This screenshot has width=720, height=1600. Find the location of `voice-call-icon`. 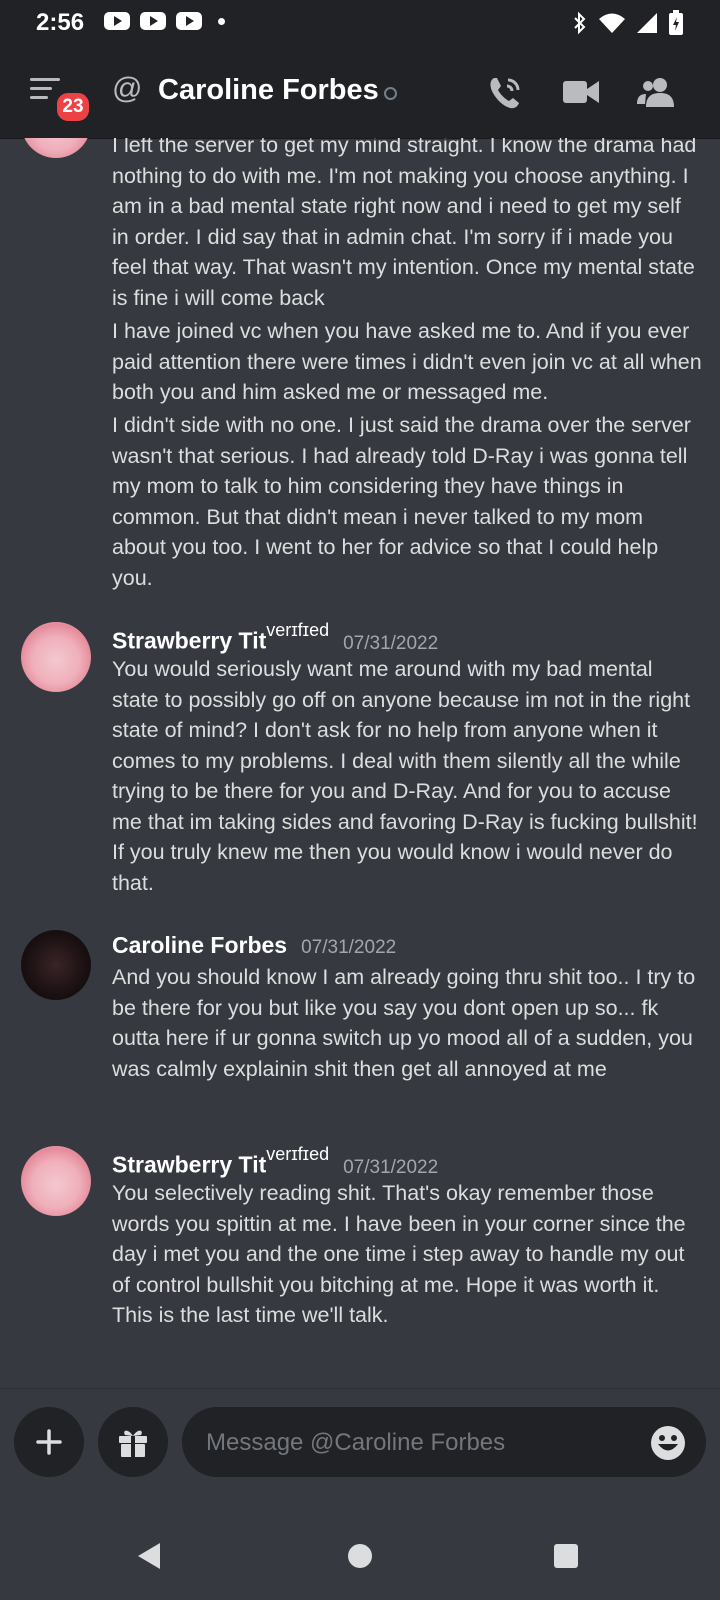

voice-call-icon is located at coordinates (505, 93).